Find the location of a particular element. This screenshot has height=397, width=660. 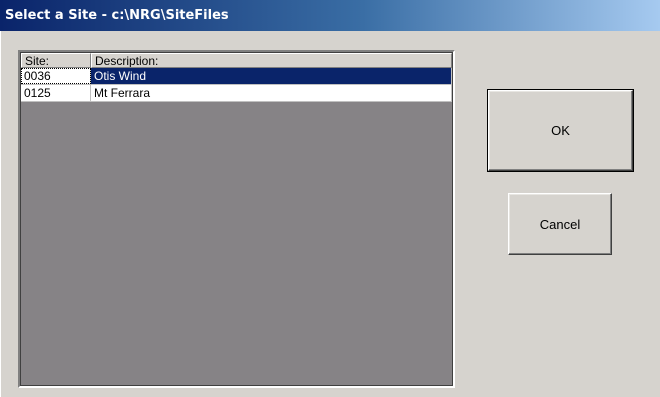

list-rows: 0036 Otis Wind 0125 Mt Ferrara is located at coordinates (236, 85).